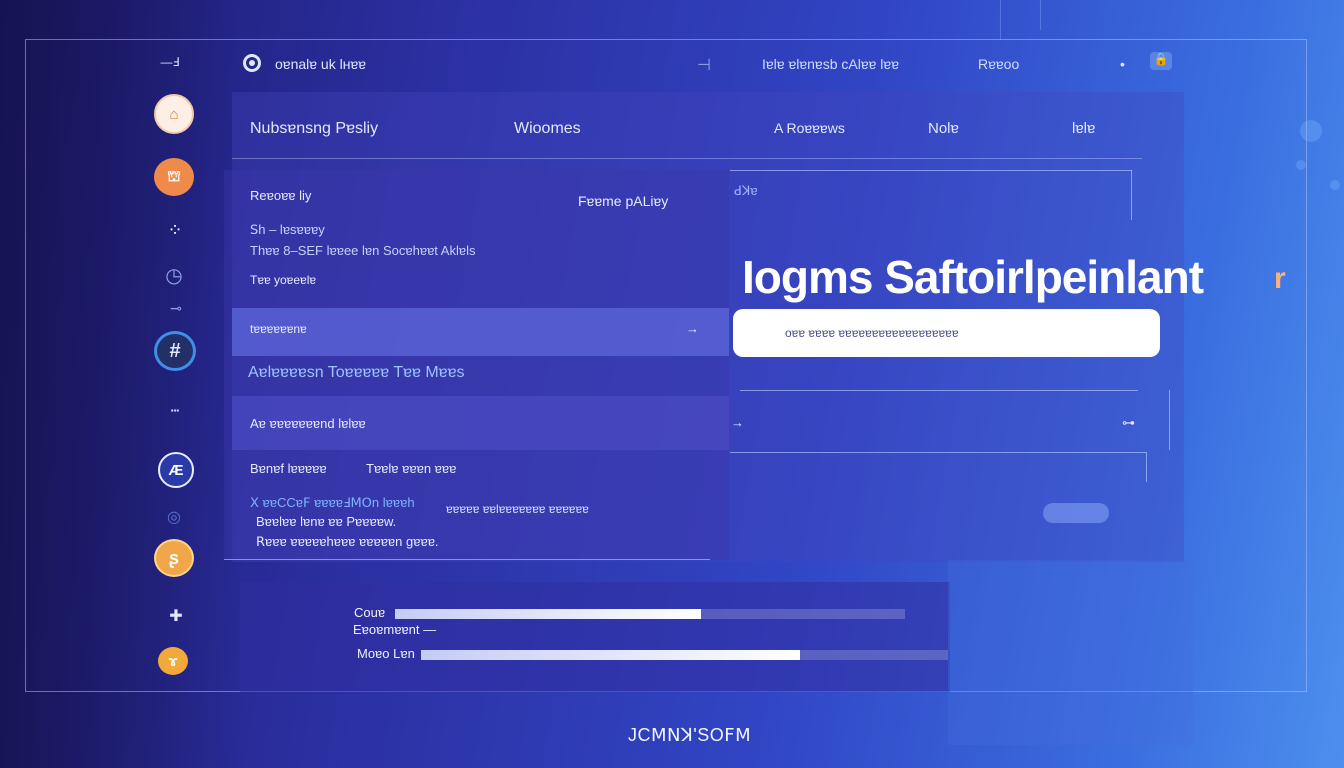  What do you see at coordinates (623, 201) in the screenshot?
I see `section-title: Fɐɐme pALiɐy` at bounding box center [623, 201].